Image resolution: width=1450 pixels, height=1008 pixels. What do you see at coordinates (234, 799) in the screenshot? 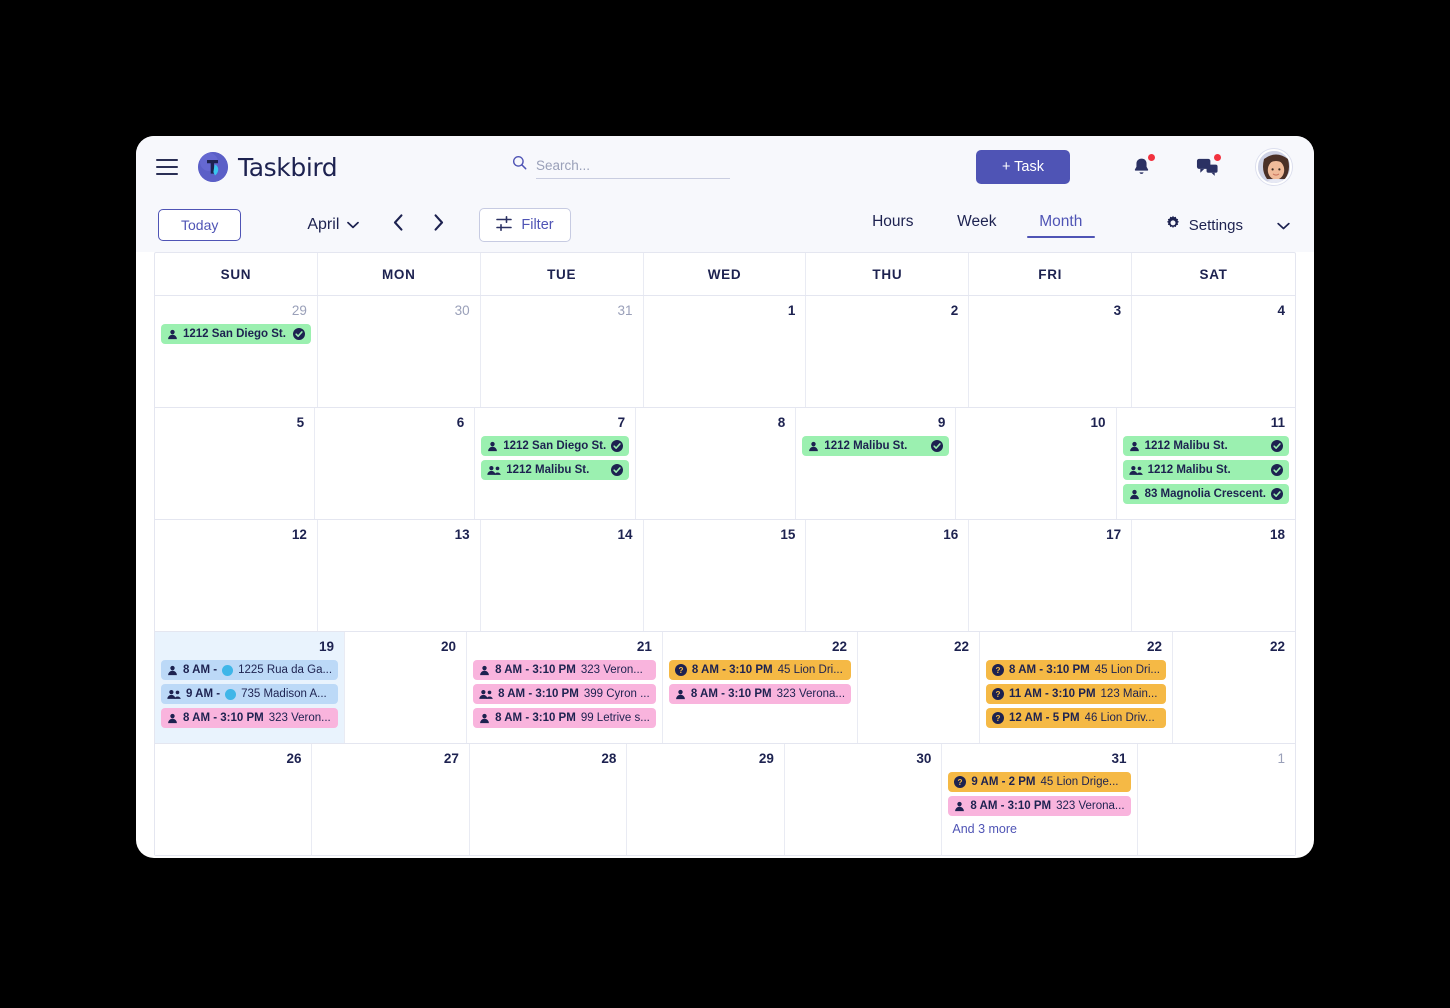
I see `calendar-day-cell: 26` at bounding box center [234, 799].